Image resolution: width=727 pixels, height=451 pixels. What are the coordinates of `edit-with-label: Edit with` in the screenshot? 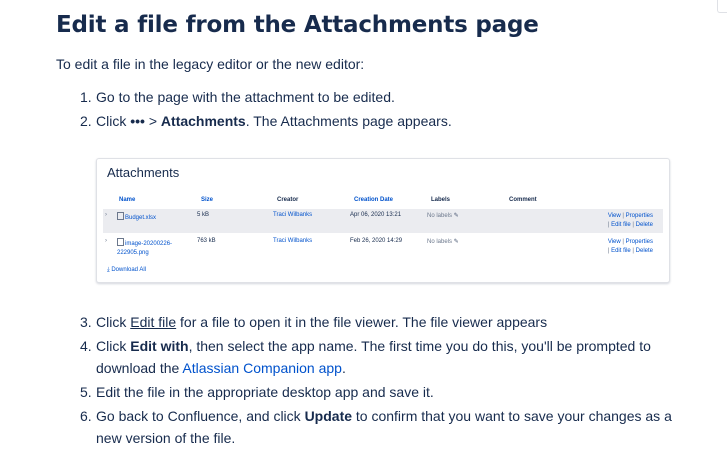 It's located at (159, 346).